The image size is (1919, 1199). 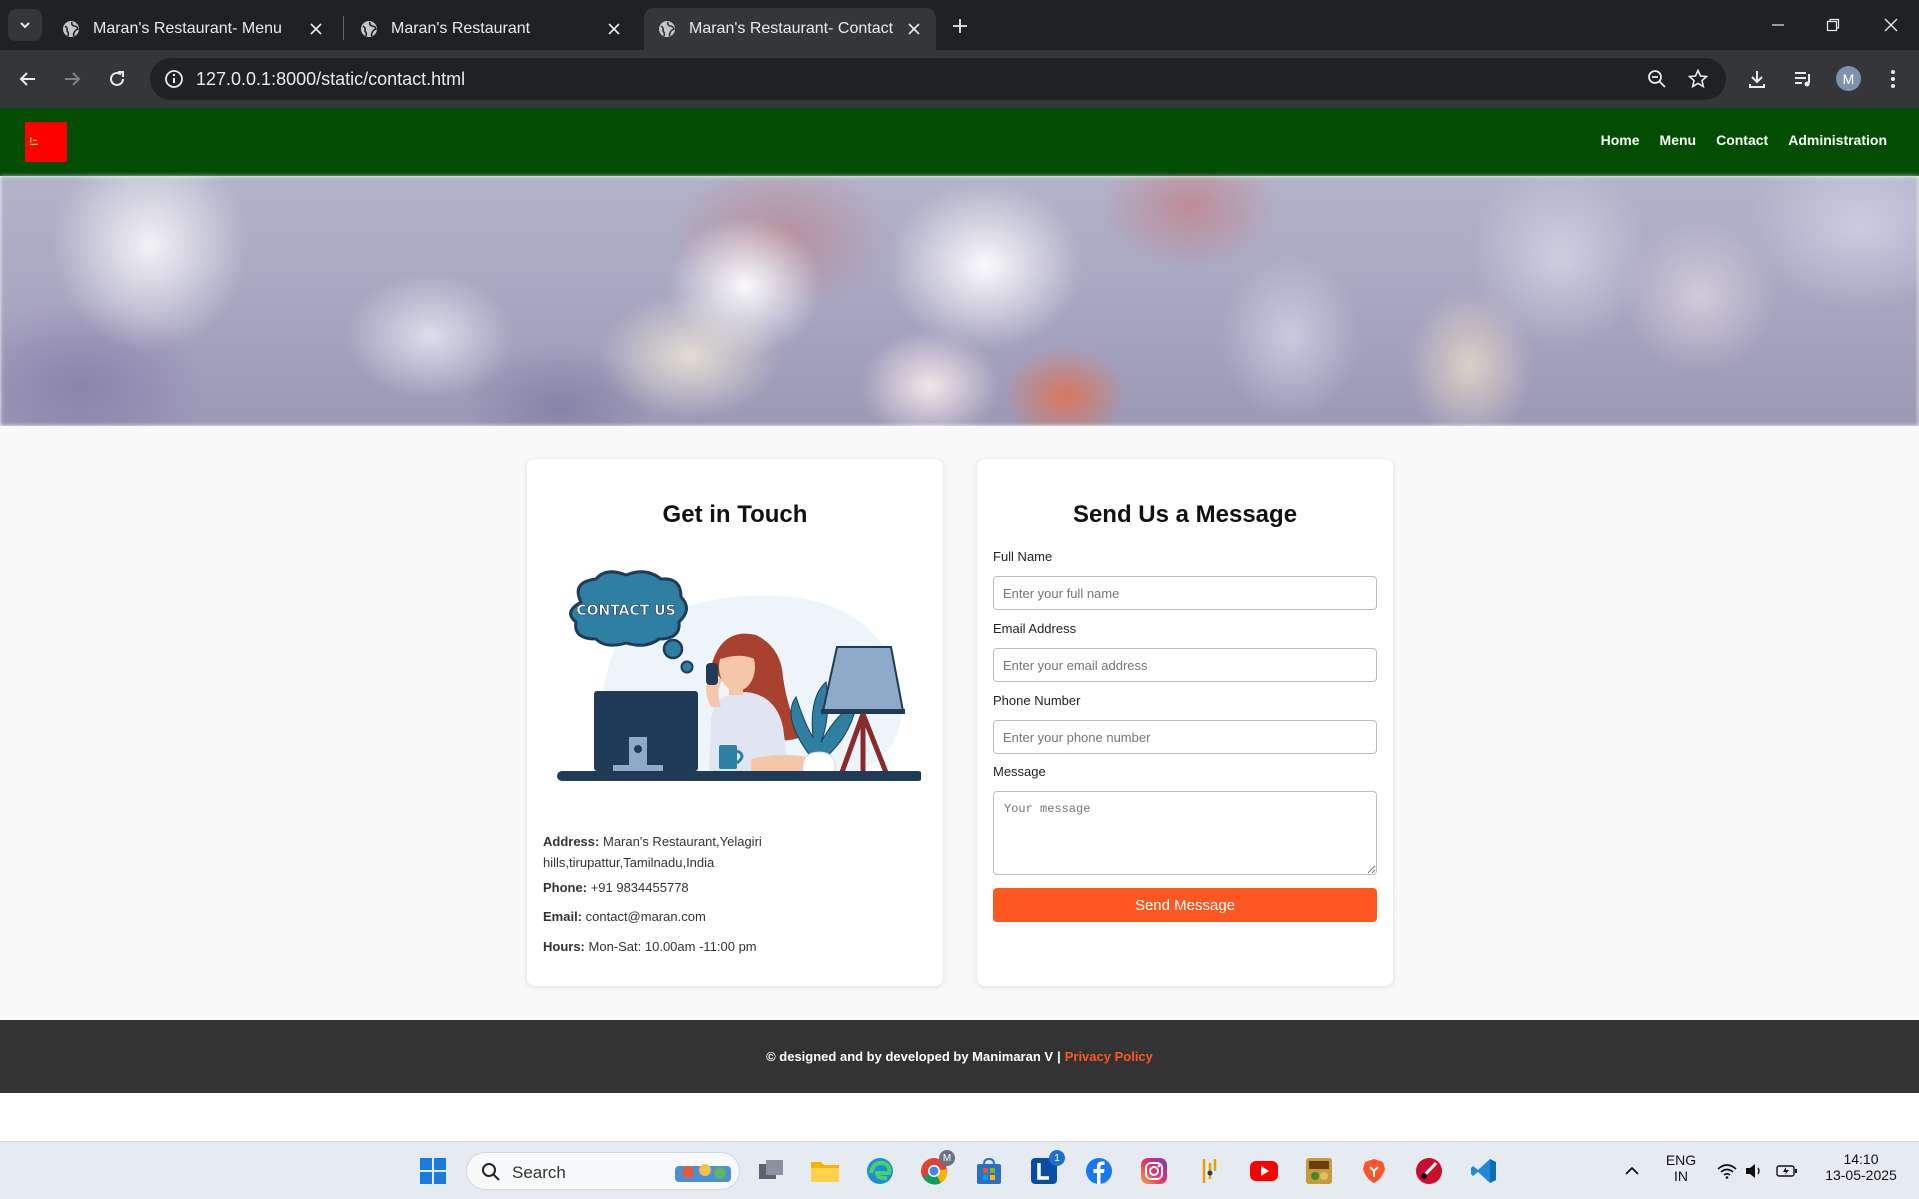 I want to click on new-tab-button, so click(x=960, y=26).